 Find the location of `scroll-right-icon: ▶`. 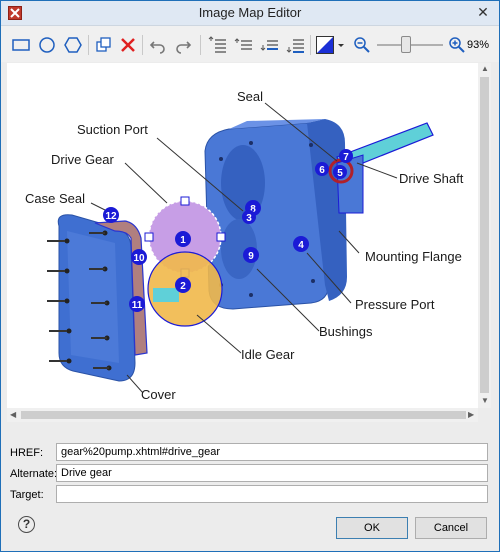

scroll-right-icon: ▶ is located at coordinates (471, 414).